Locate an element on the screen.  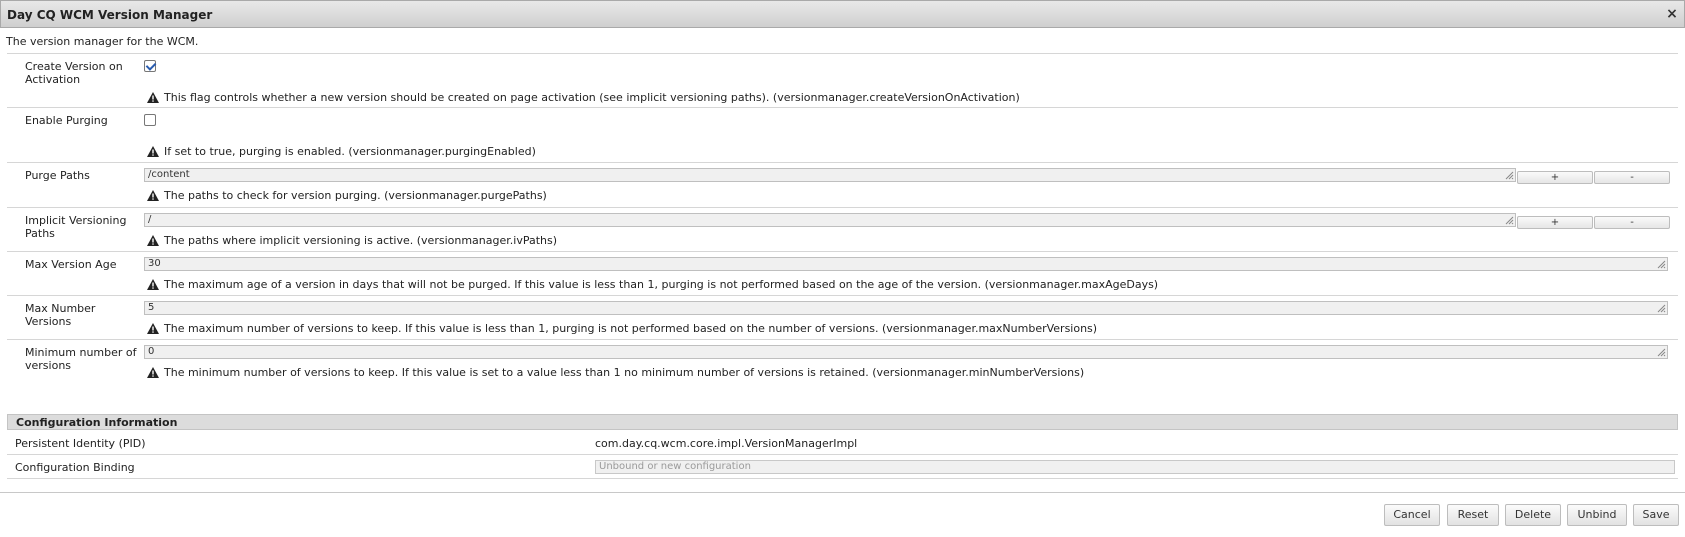
property-label: Max Number Versions is located at coordinates (60, 315).